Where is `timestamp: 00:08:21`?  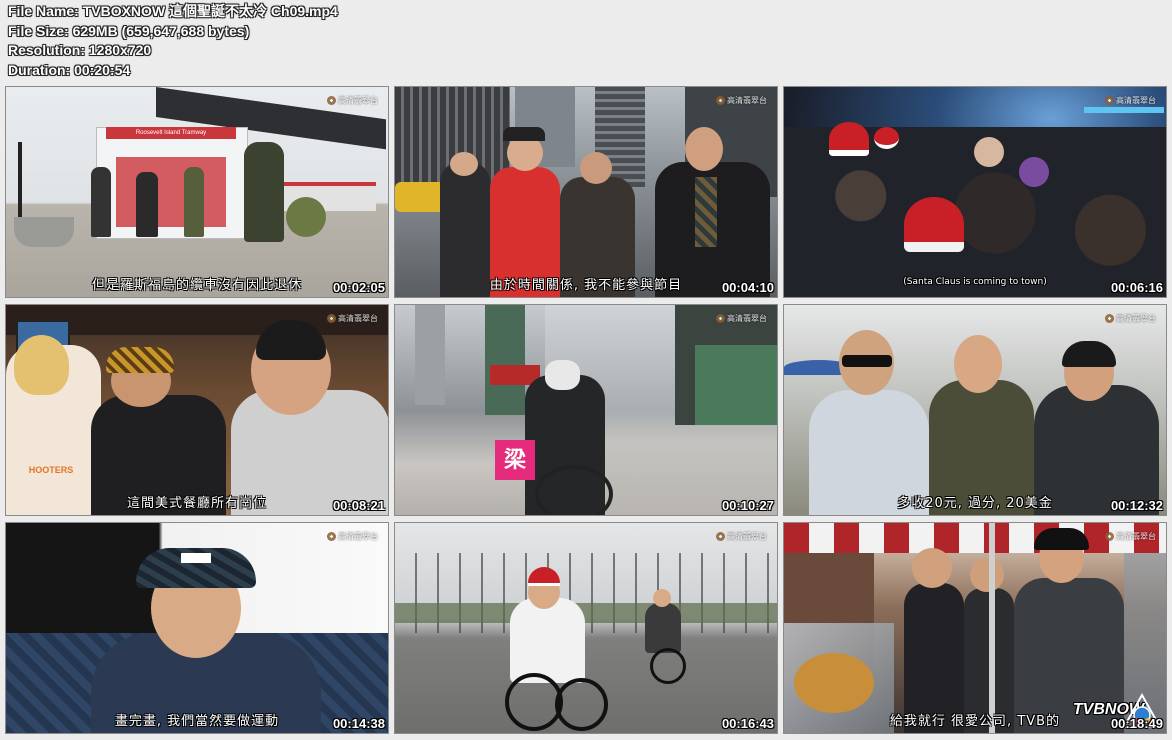 timestamp: 00:08:21 is located at coordinates (358, 505).